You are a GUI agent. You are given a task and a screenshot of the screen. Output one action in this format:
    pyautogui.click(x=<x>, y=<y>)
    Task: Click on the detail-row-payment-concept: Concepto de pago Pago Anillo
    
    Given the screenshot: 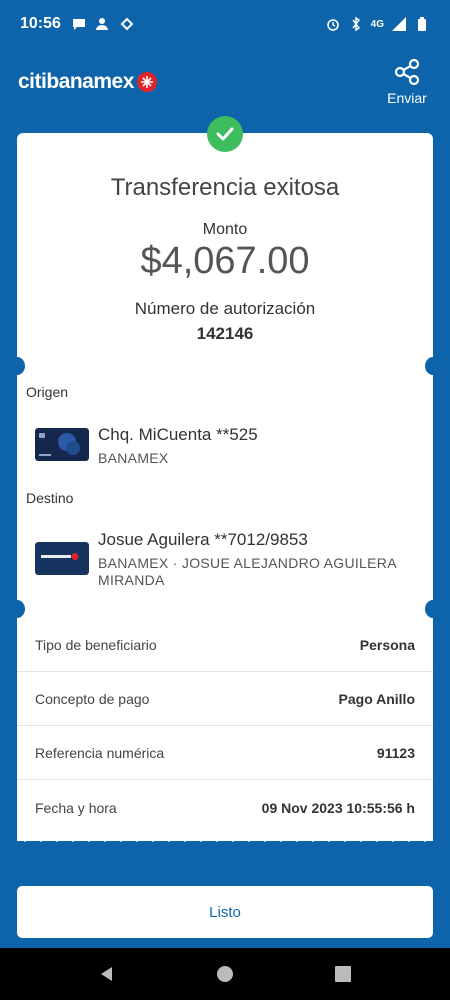 What is the action you would take?
    pyautogui.click(x=225, y=699)
    